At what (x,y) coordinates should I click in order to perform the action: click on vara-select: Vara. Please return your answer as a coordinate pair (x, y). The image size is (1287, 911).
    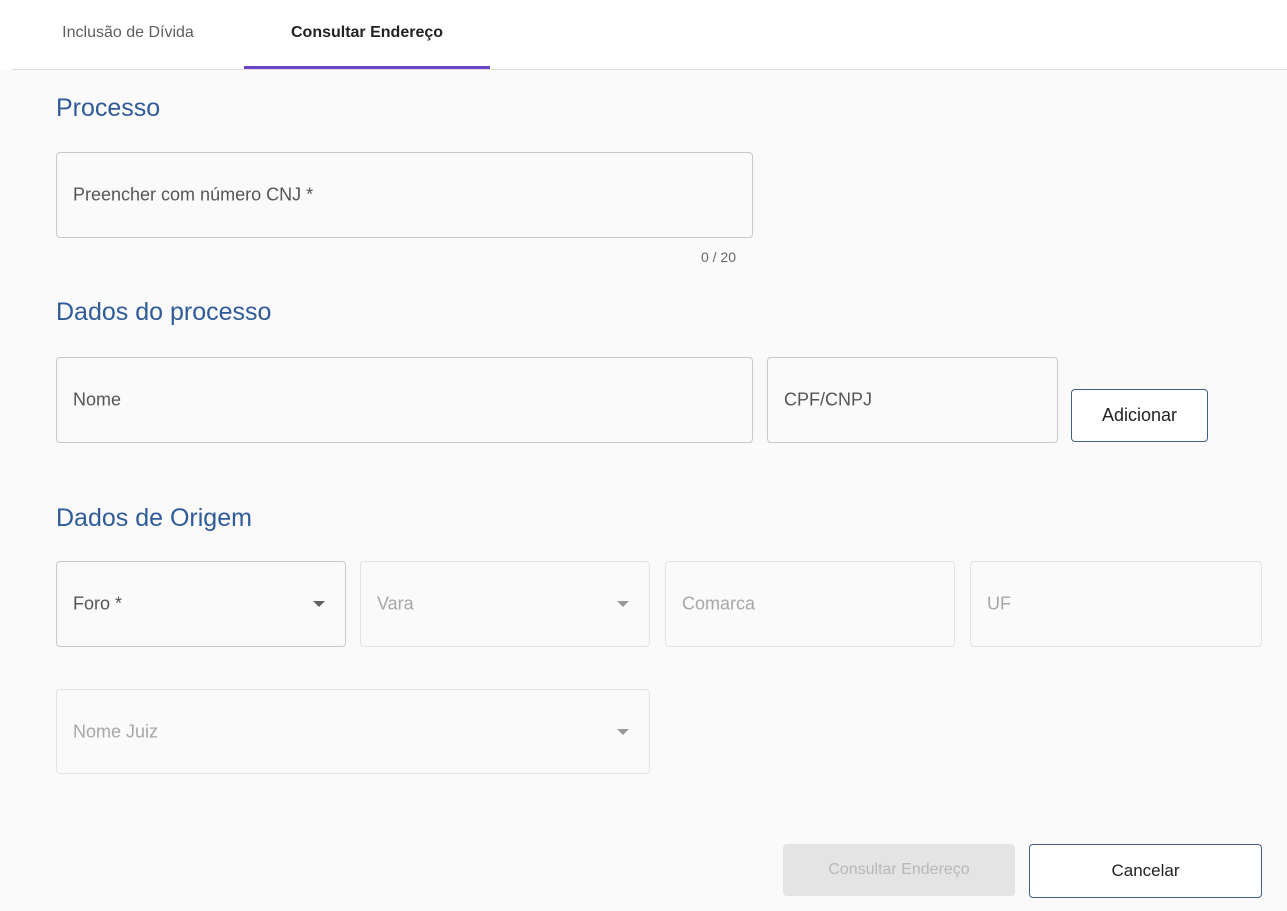
    Looking at the image, I should click on (505, 604).